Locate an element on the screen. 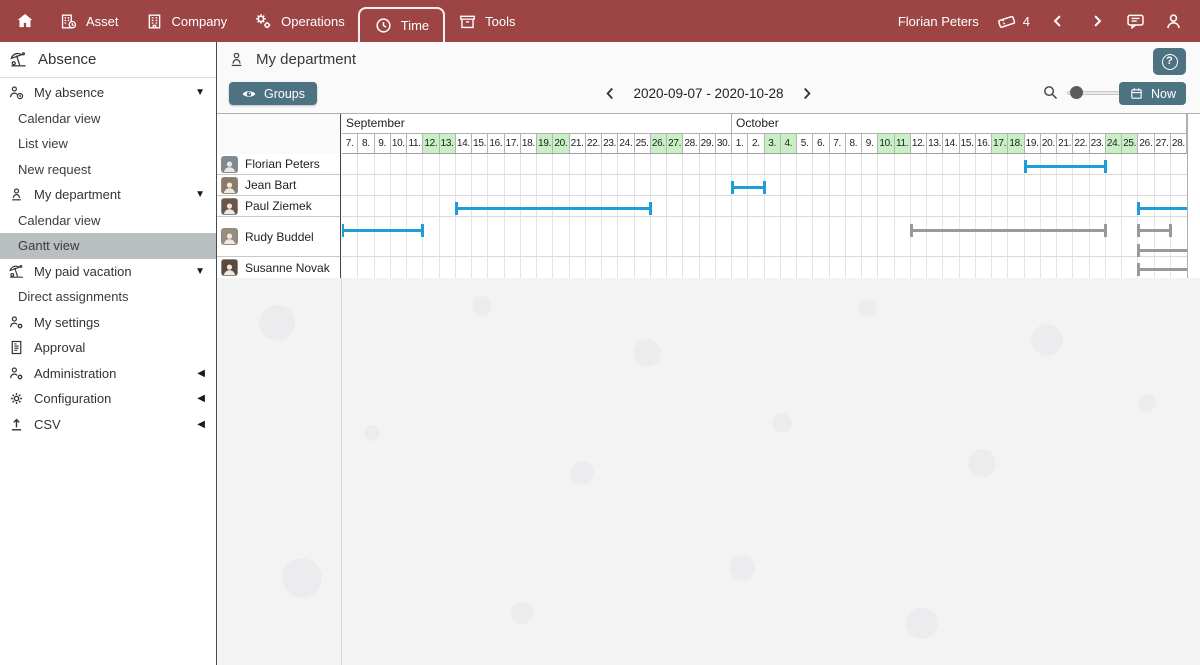 The image size is (1200, 665). avatar is located at coordinates (229, 164).